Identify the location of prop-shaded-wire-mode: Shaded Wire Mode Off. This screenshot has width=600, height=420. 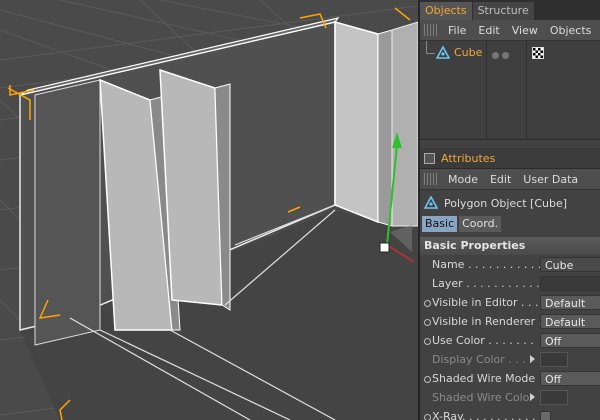
(510, 378).